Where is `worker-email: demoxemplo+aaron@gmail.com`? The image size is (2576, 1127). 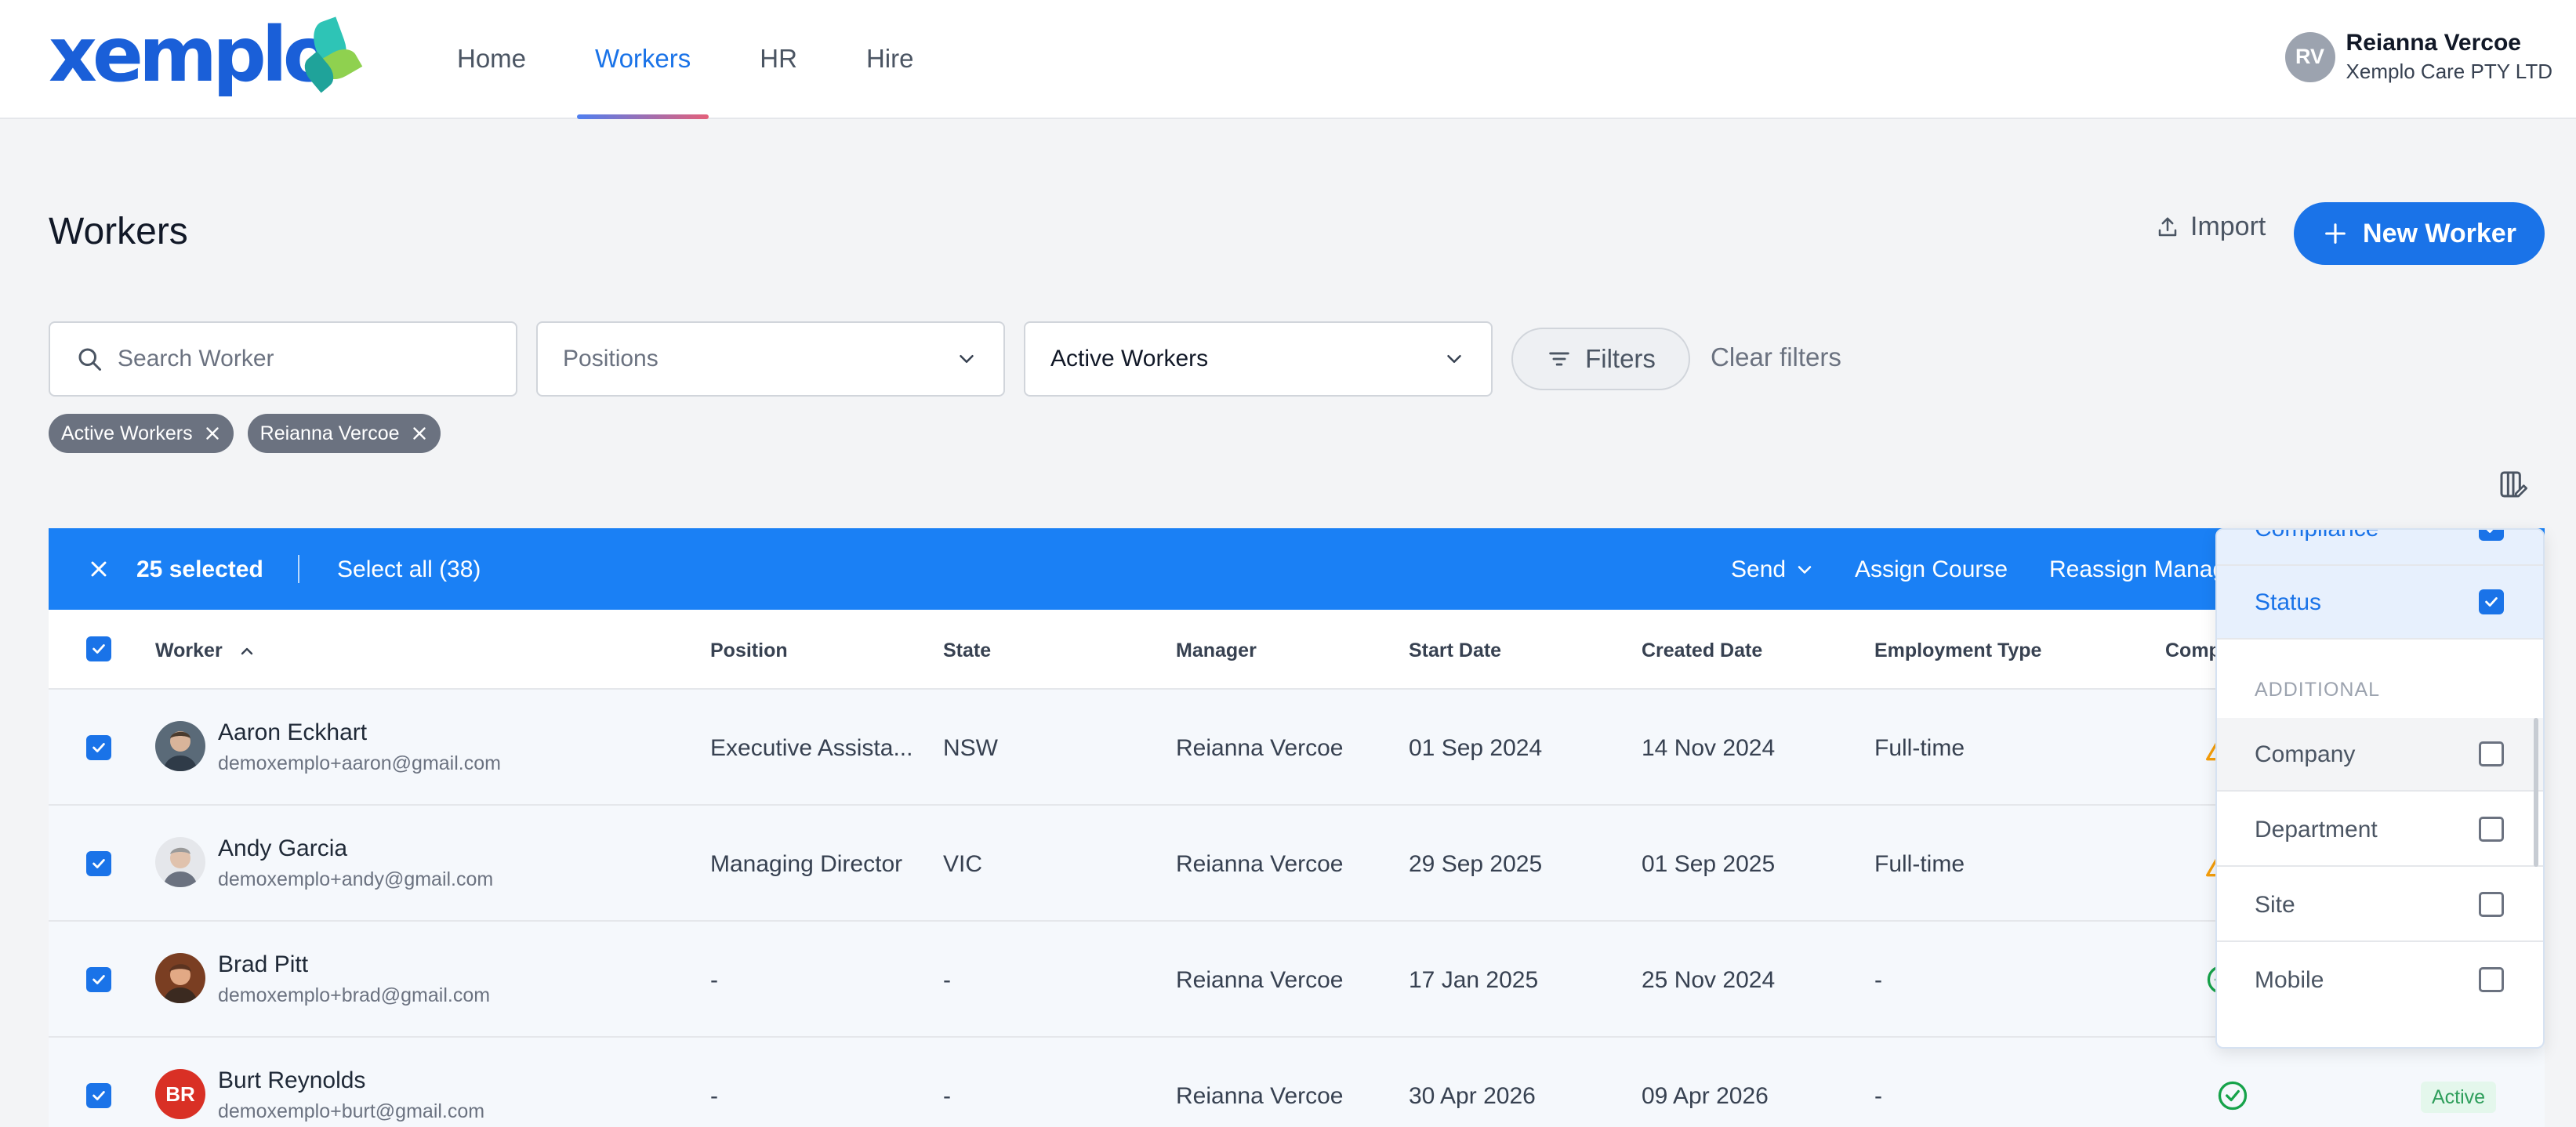
worker-email: demoxemplo+aaron@gmail.com is located at coordinates (360, 763).